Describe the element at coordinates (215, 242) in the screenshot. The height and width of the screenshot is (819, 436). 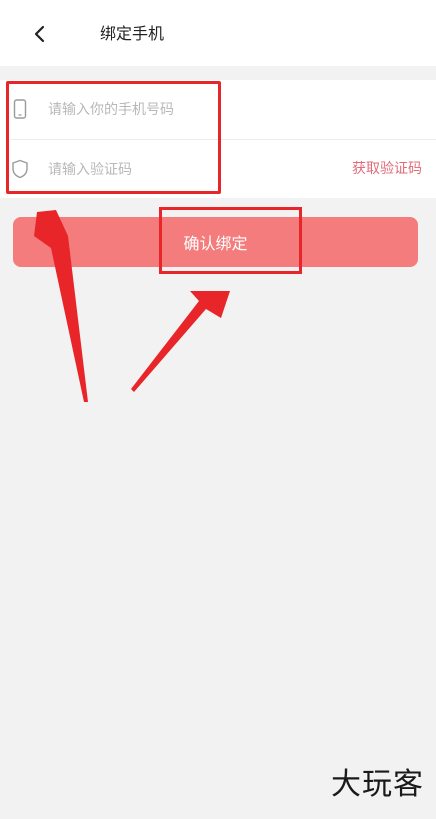
I see `confirm-bind-button: 确认绑定` at that location.